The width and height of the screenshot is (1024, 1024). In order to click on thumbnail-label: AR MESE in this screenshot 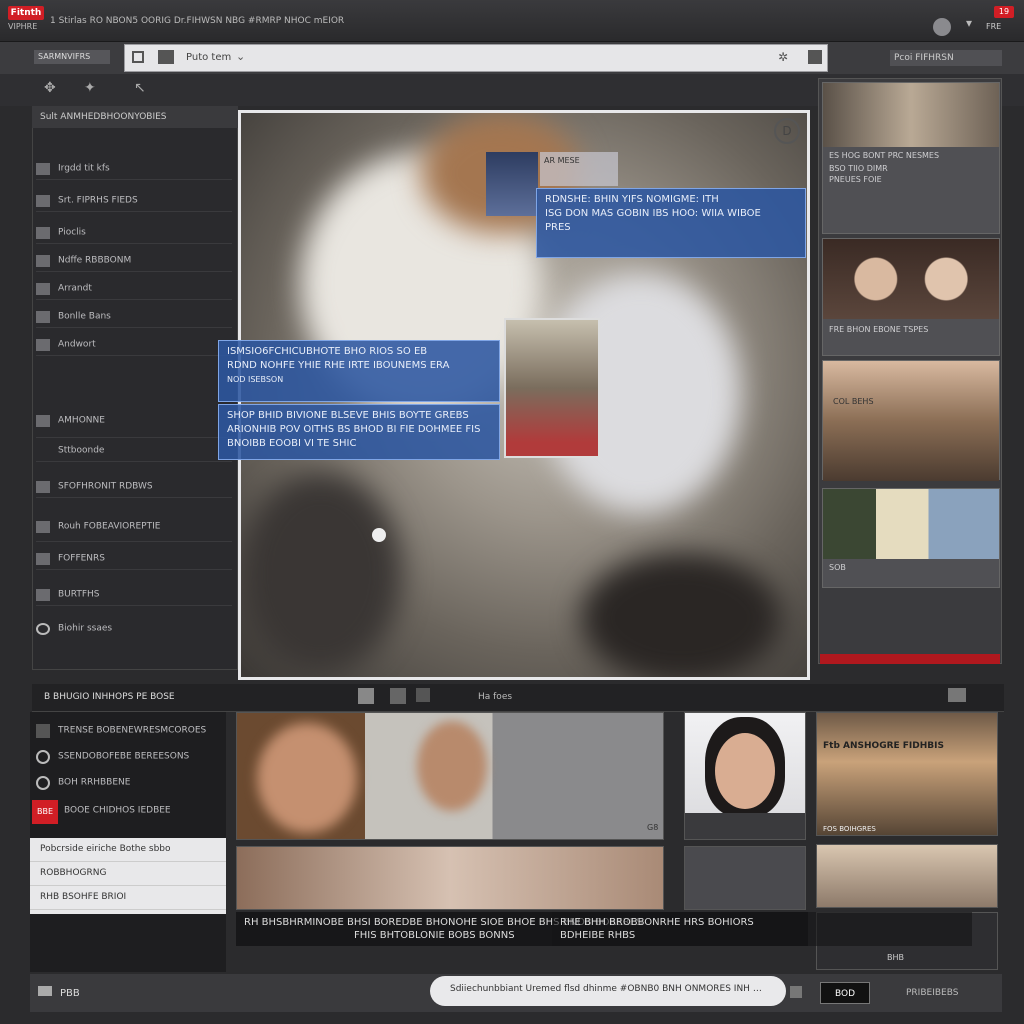, I will do `click(579, 169)`.